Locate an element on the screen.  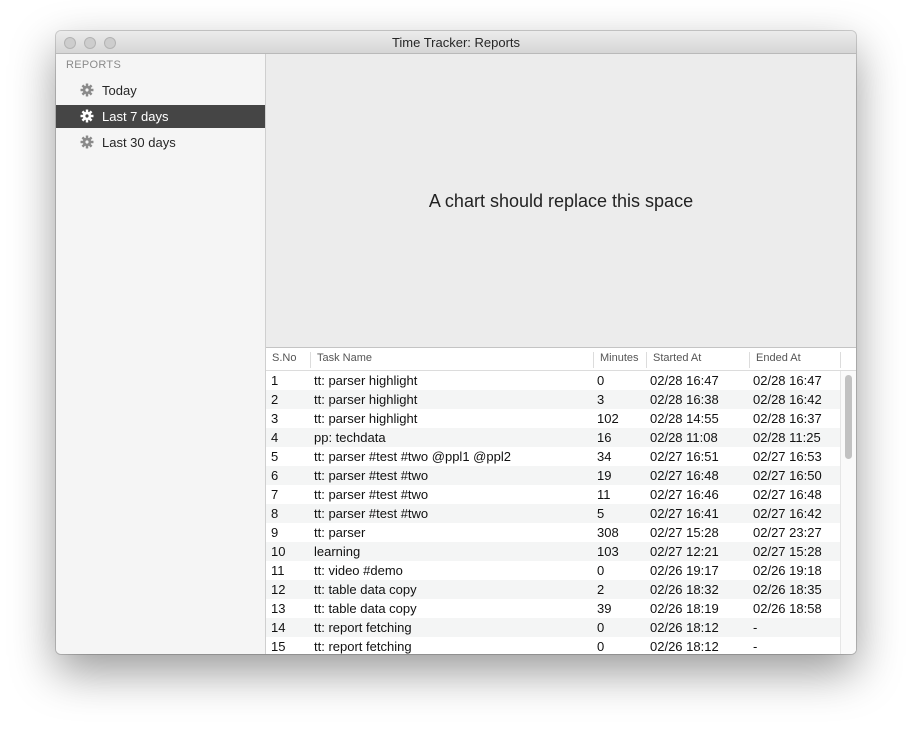
sidebar-item-label: Last 7 days is located at coordinates (135, 116).